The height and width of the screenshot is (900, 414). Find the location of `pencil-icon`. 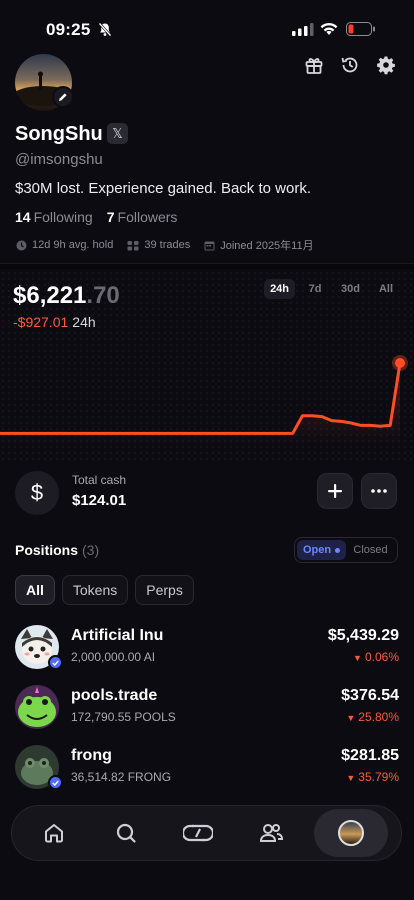

pencil-icon is located at coordinates (63, 97).